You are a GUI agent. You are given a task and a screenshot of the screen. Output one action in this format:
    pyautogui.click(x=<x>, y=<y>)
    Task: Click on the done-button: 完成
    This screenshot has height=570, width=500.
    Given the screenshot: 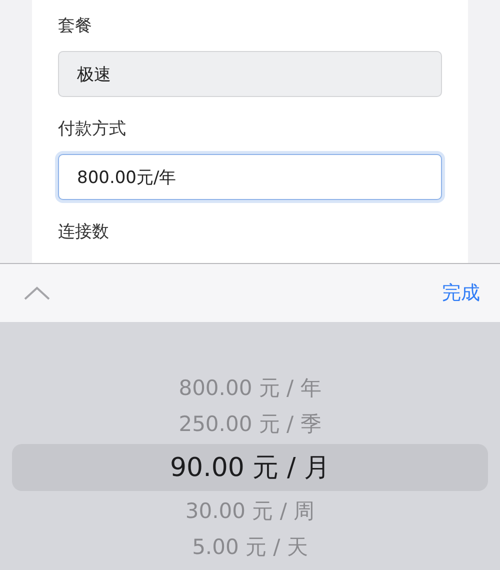 What is the action you would take?
    pyautogui.click(x=461, y=293)
    